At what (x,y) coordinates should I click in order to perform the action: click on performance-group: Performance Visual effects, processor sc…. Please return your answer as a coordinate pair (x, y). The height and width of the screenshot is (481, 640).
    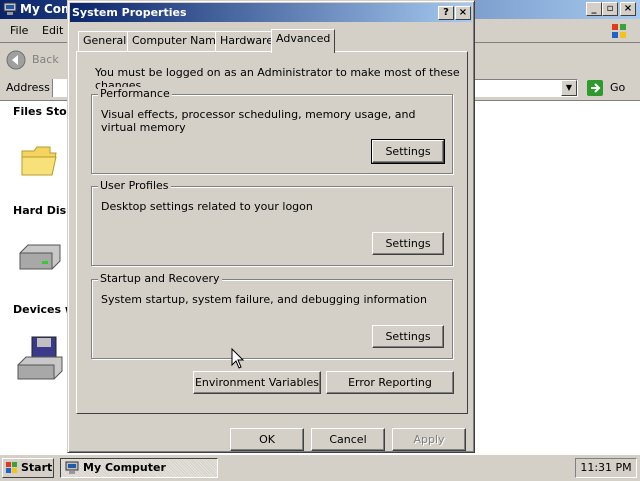
    Looking at the image, I should click on (272, 130).